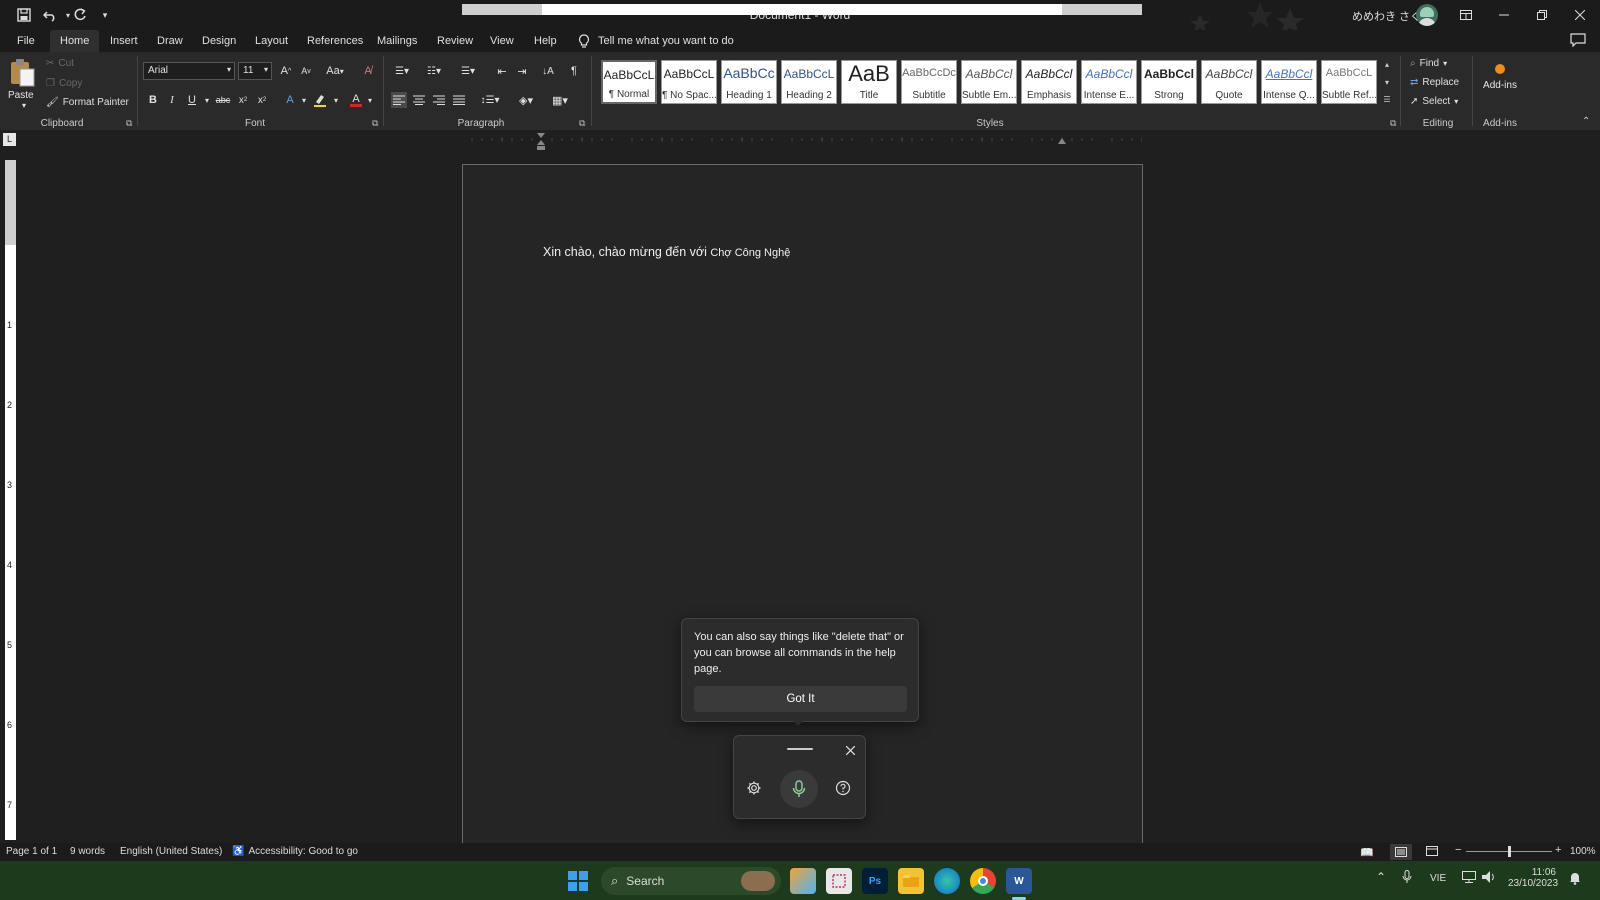 This screenshot has width=1600, height=900. I want to click on multilevel-list-icon: ☰▾, so click(468, 71).